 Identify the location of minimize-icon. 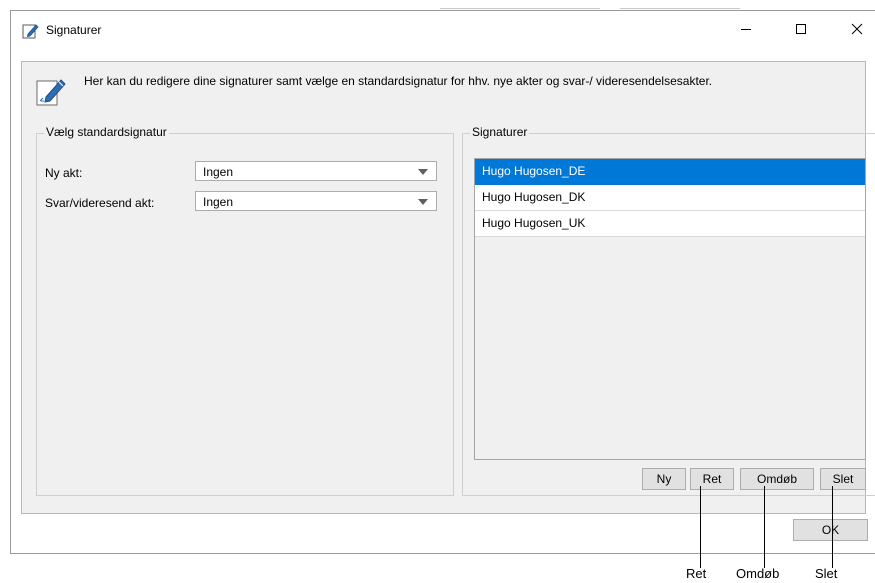
(746, 30).